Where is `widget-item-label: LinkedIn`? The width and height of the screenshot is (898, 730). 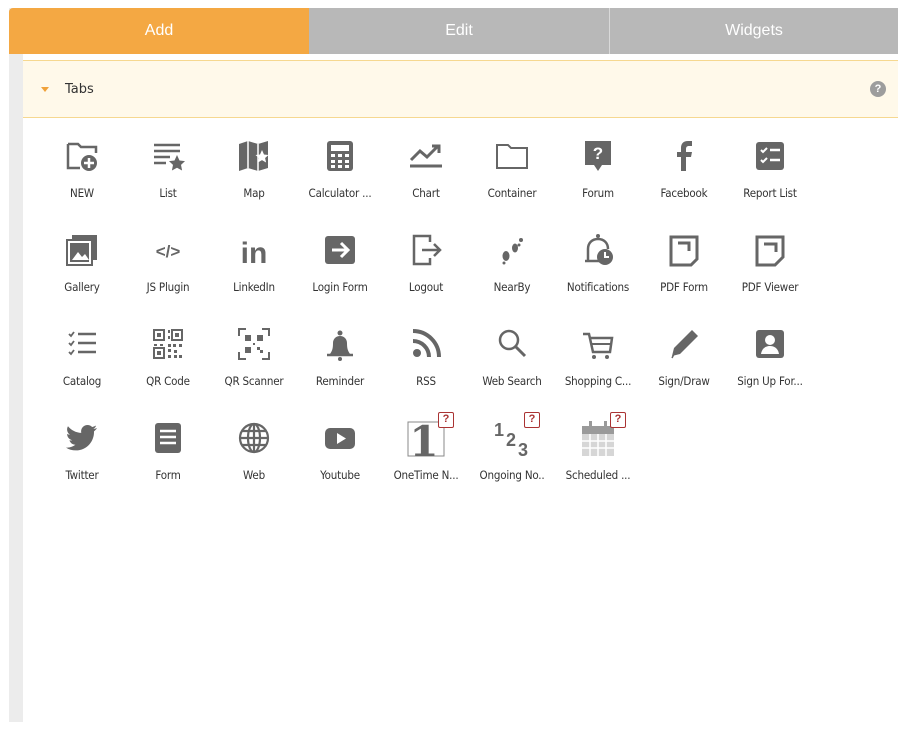 widget-item-label: LinkedIn is located at coordinates (254, 287).